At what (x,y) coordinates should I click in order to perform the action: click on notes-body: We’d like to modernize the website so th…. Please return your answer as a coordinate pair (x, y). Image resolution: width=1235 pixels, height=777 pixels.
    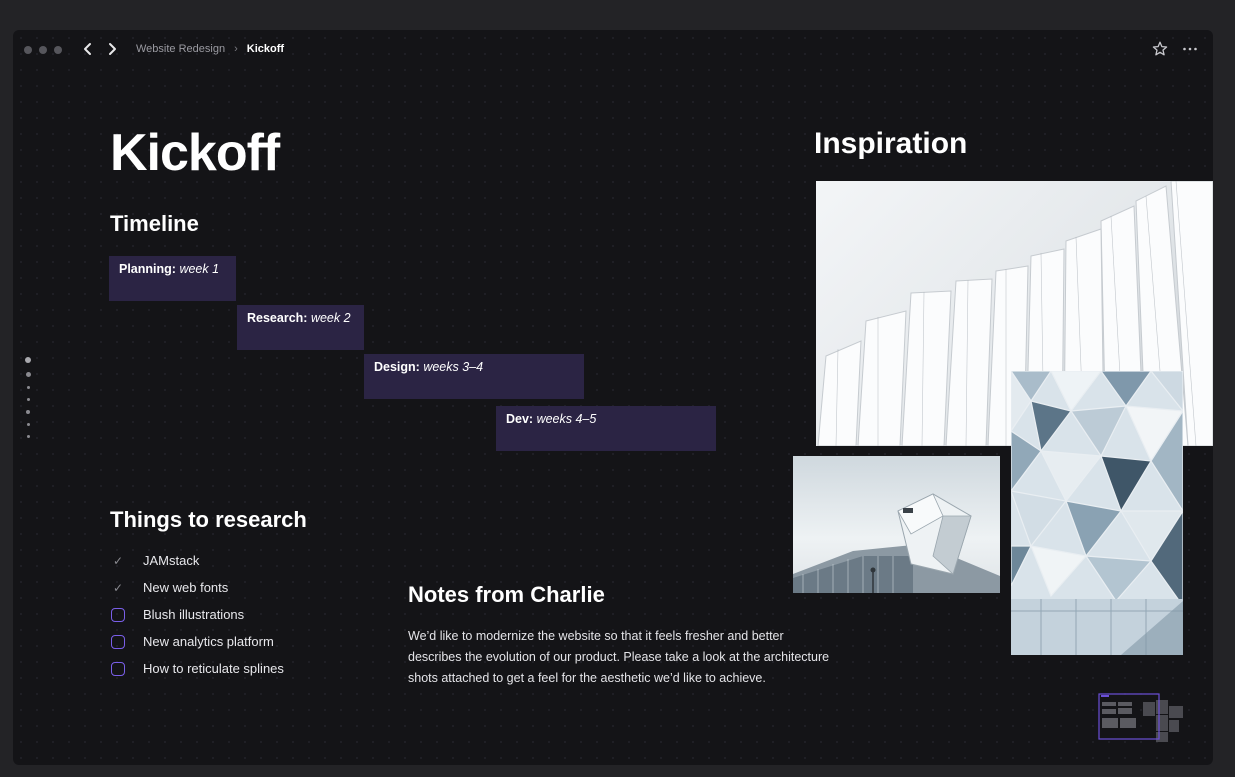
    Looking at the image, I should click on (633, 657).